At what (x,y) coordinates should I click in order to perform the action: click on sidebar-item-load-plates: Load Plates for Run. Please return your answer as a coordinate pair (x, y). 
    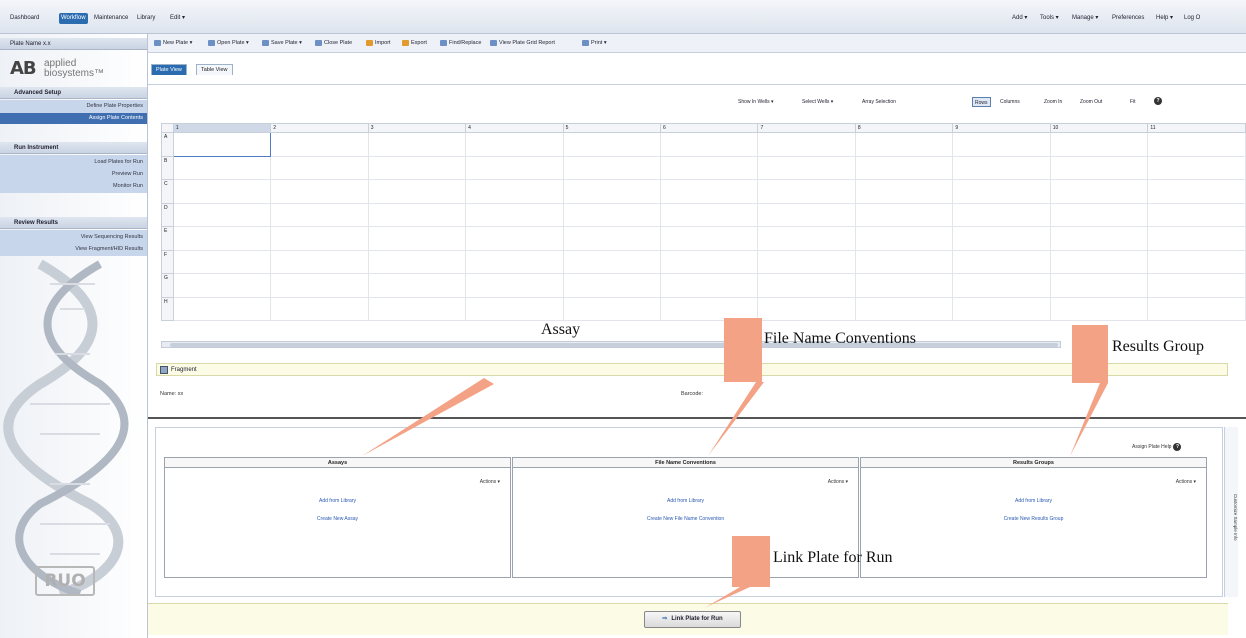
    Looking at the image, I should click on (73, 162).